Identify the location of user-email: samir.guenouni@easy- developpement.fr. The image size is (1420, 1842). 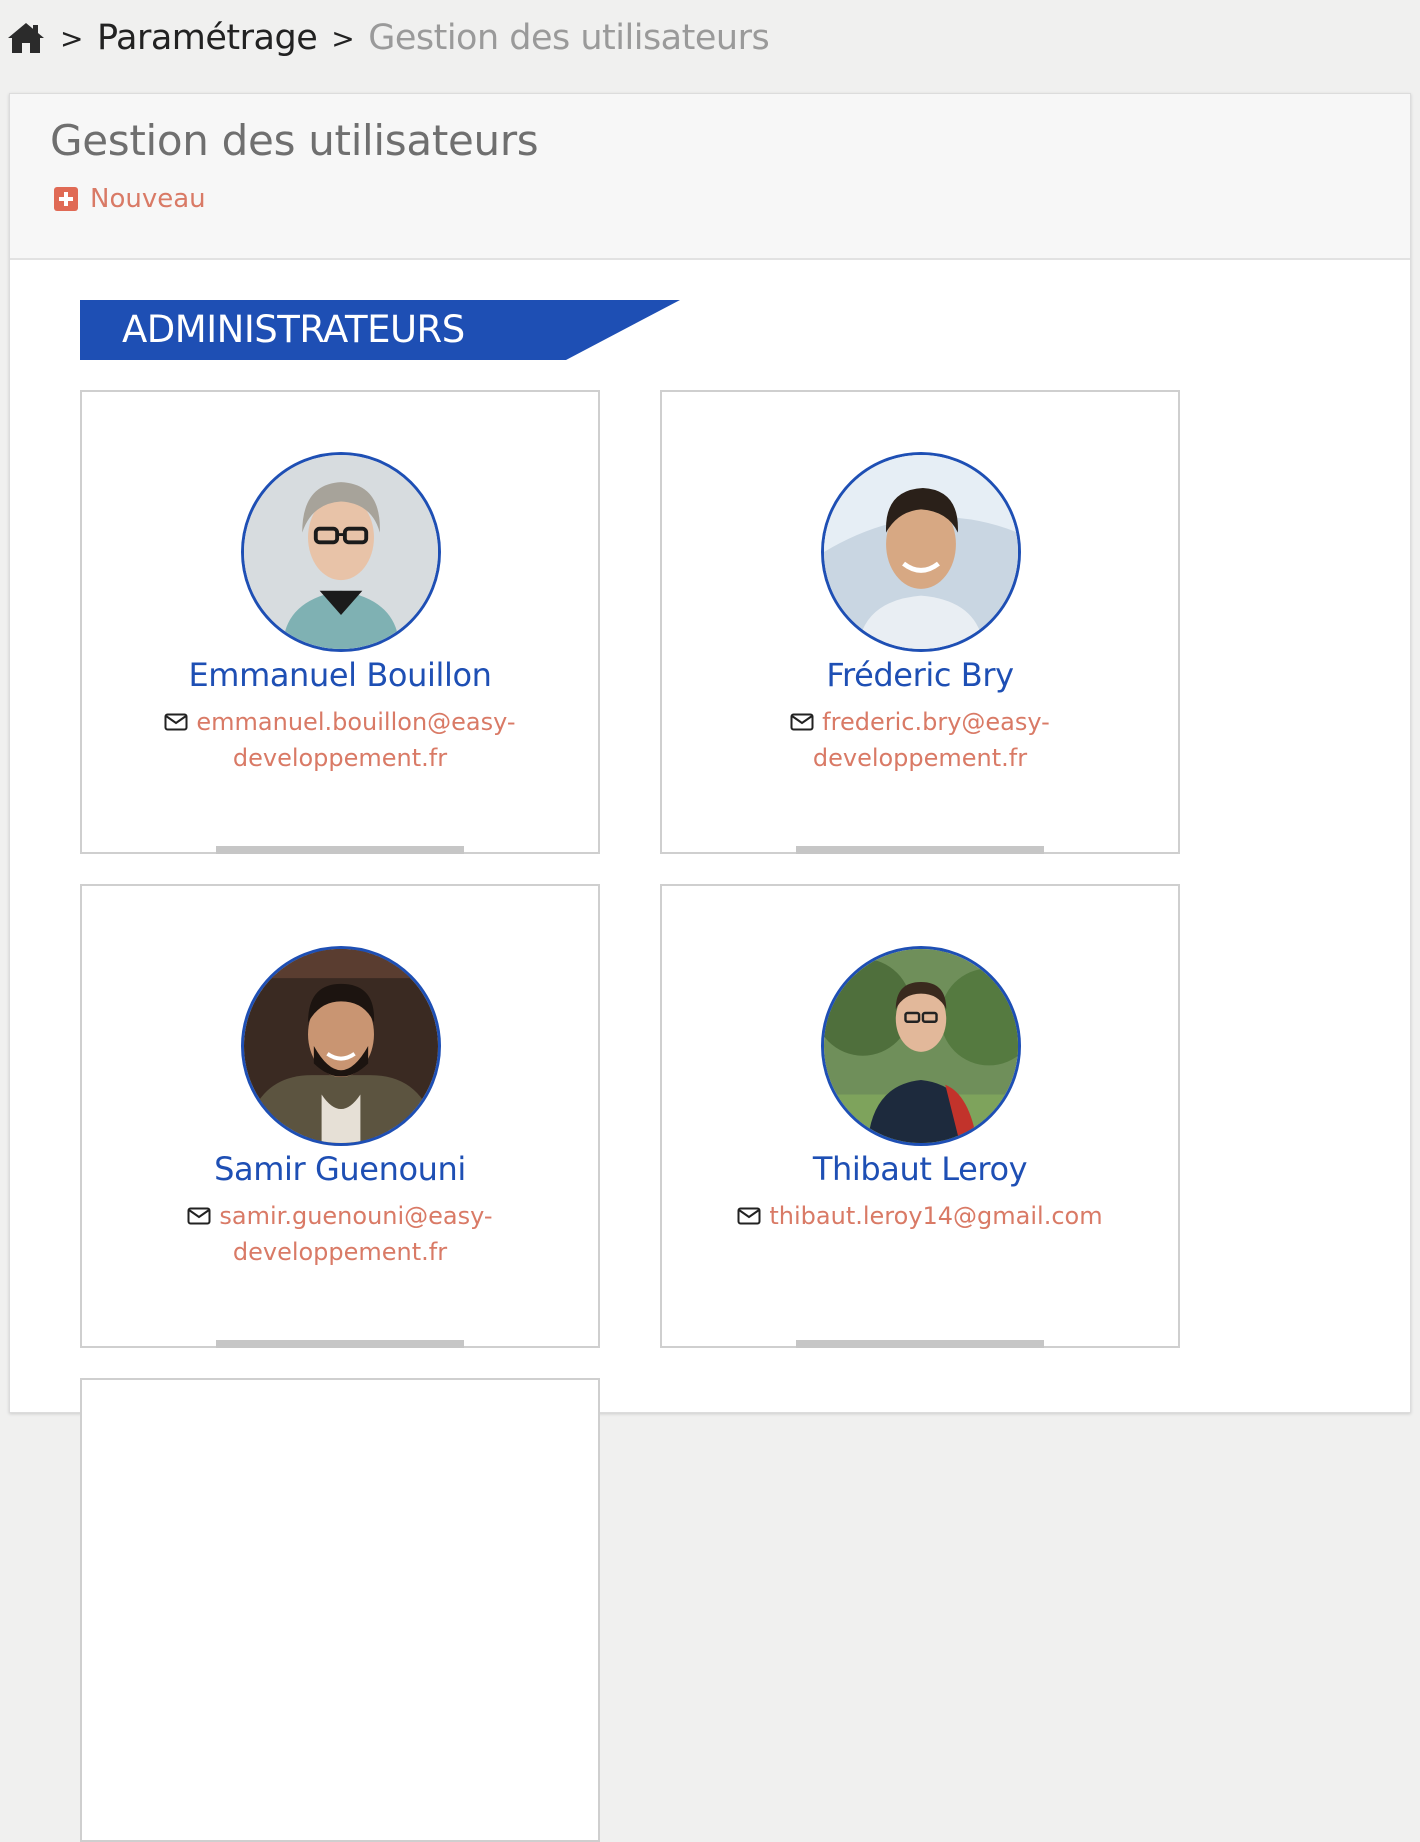
(340, 1234).